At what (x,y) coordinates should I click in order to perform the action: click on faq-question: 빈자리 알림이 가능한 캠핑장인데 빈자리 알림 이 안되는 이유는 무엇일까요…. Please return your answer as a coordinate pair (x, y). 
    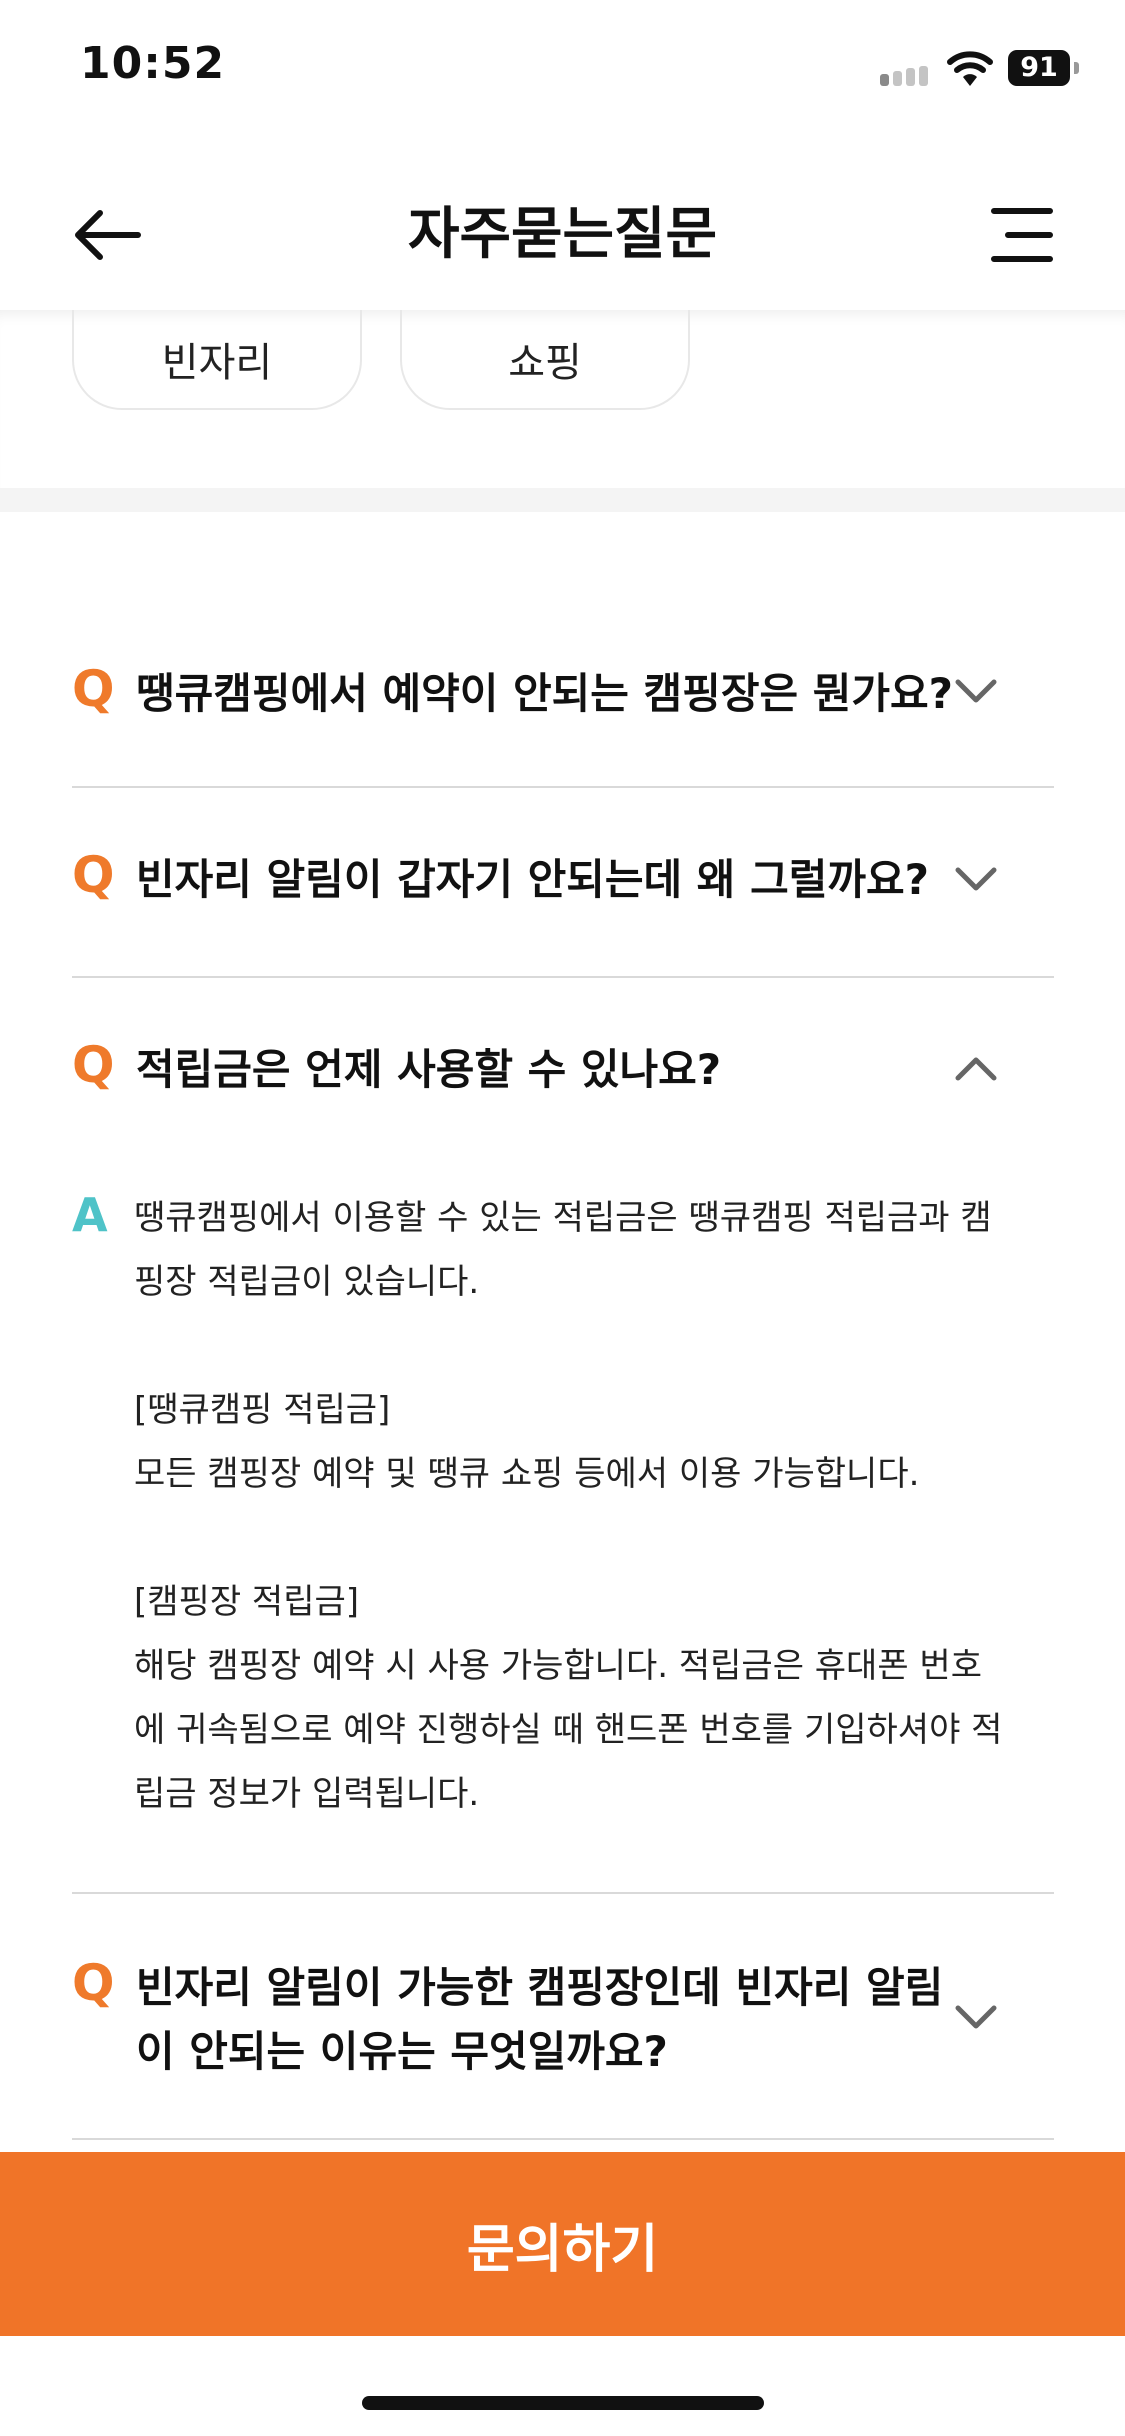
    Looking at the image, I should click on (540, 2019).